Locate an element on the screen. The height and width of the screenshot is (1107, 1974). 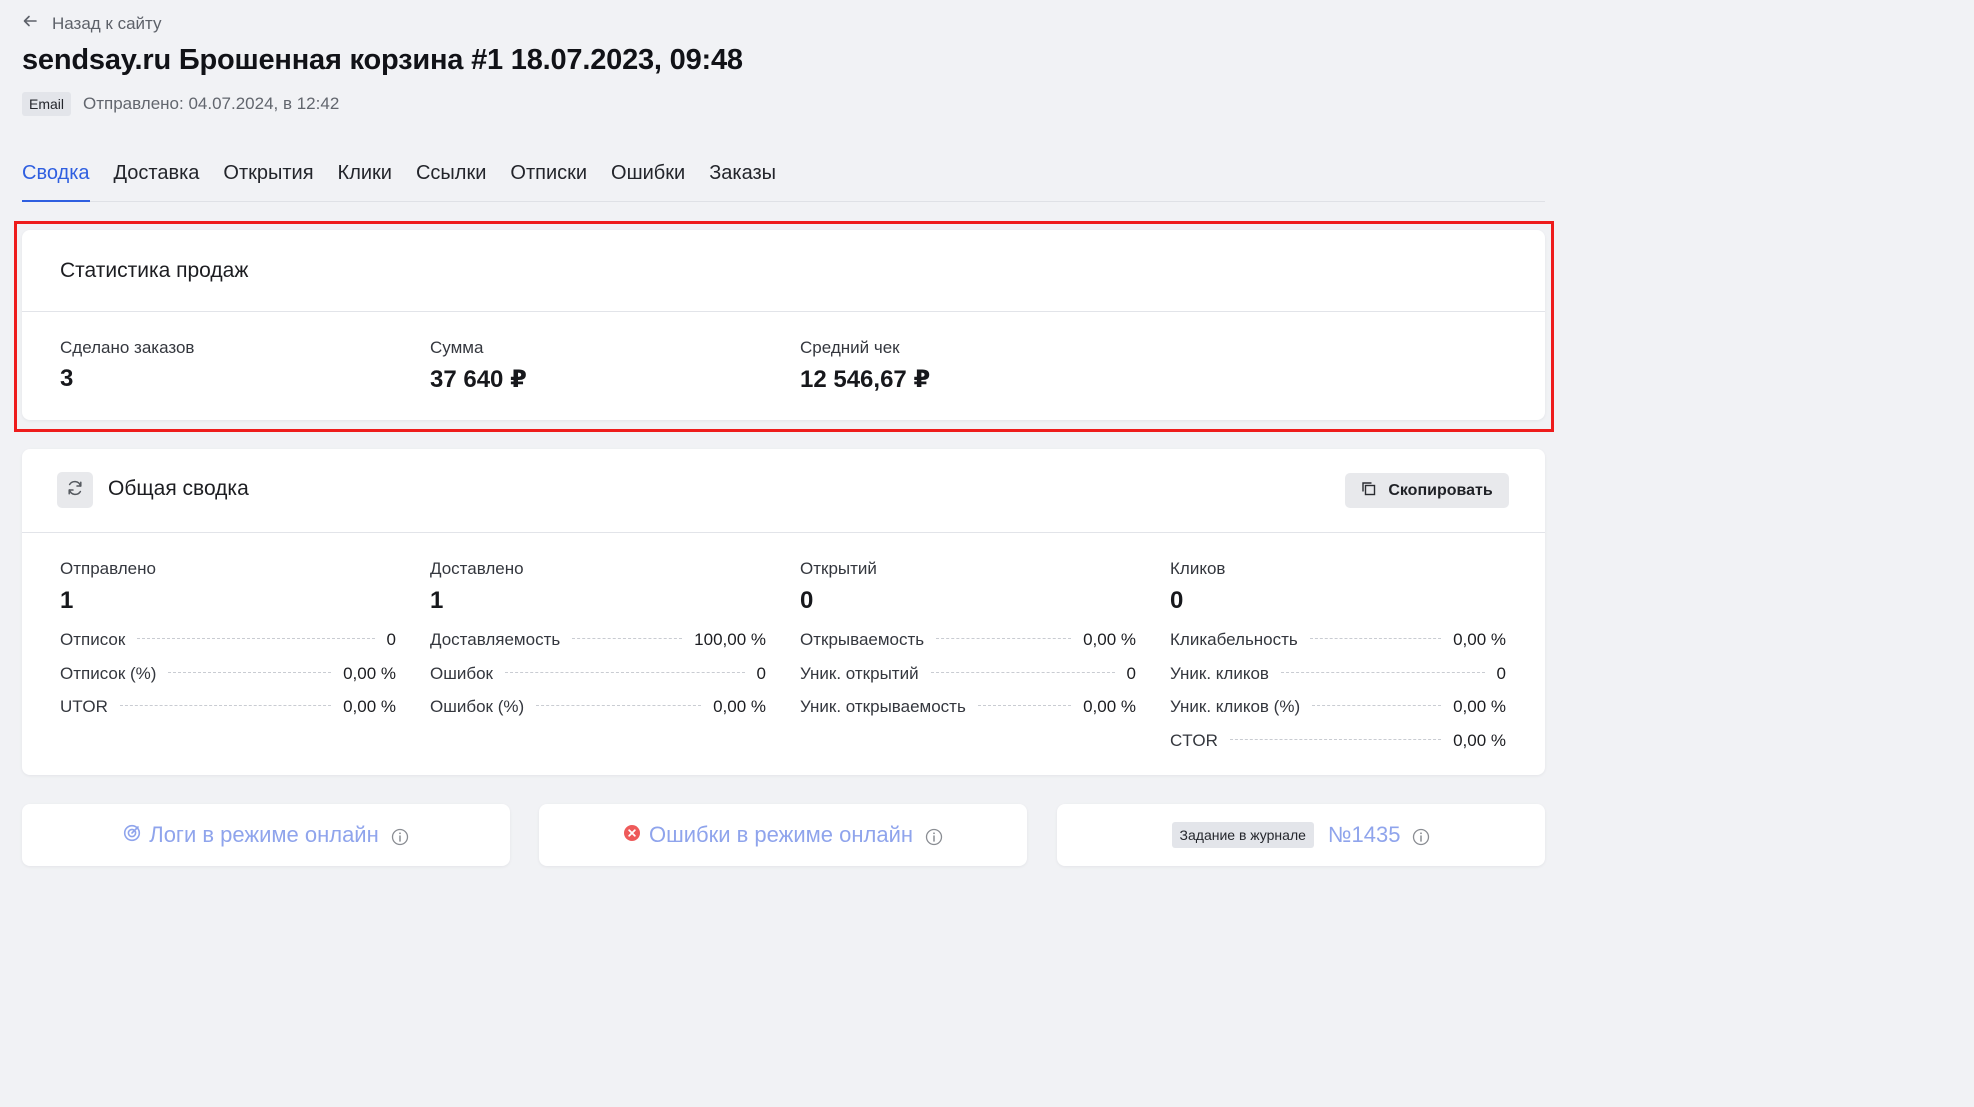
tab-clicks: Клики is located at coordinates (365, 180).